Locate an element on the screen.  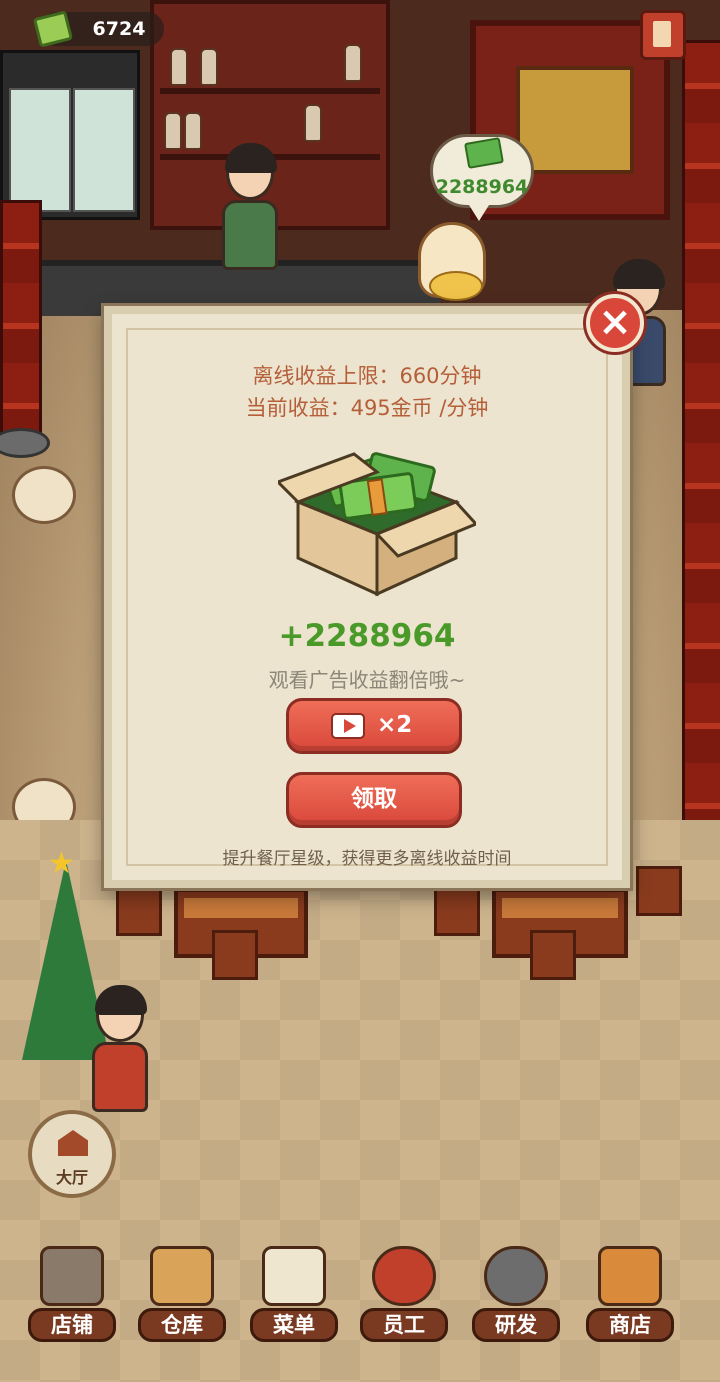
waiter-character is located at coordinates (120, 1048).